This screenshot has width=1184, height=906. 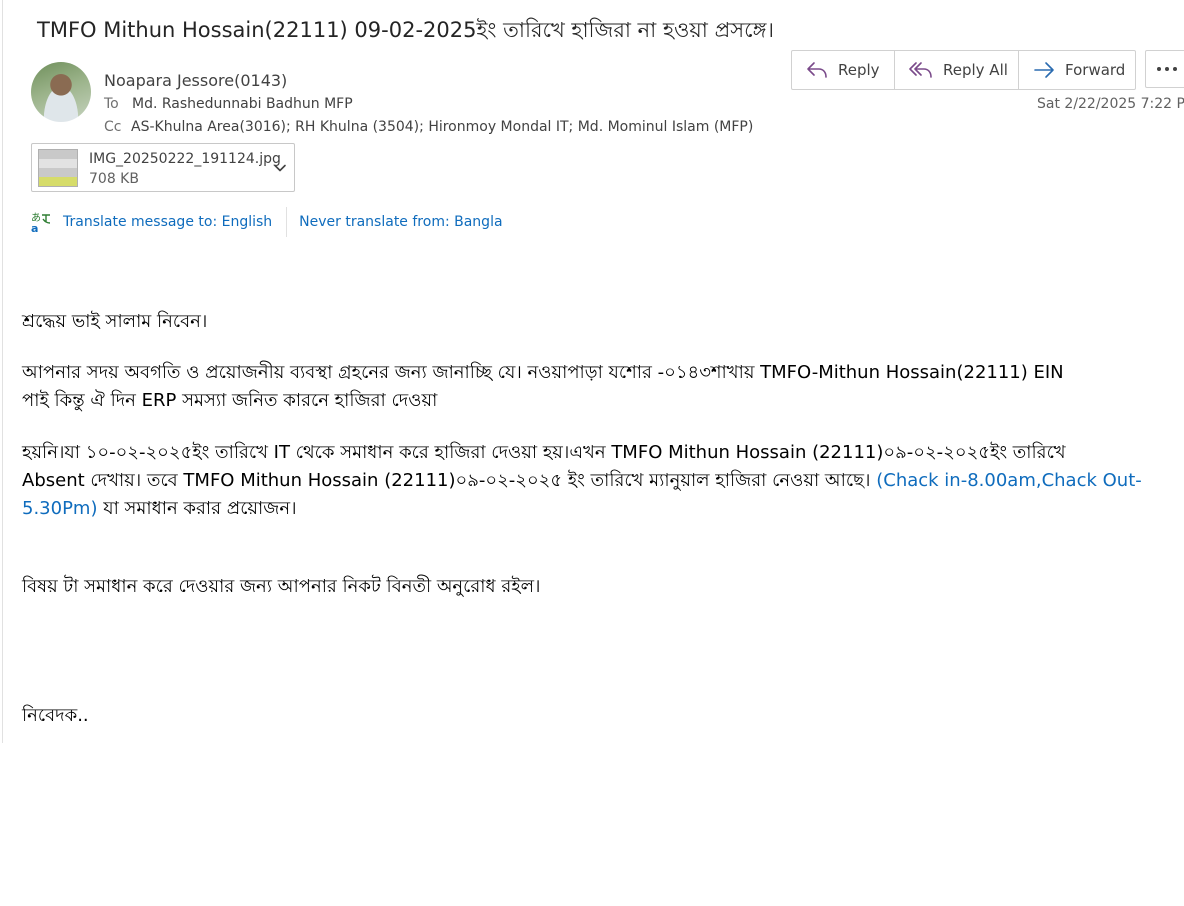 I want to click on translate-icon: あ a, so click(x=41, y=222).